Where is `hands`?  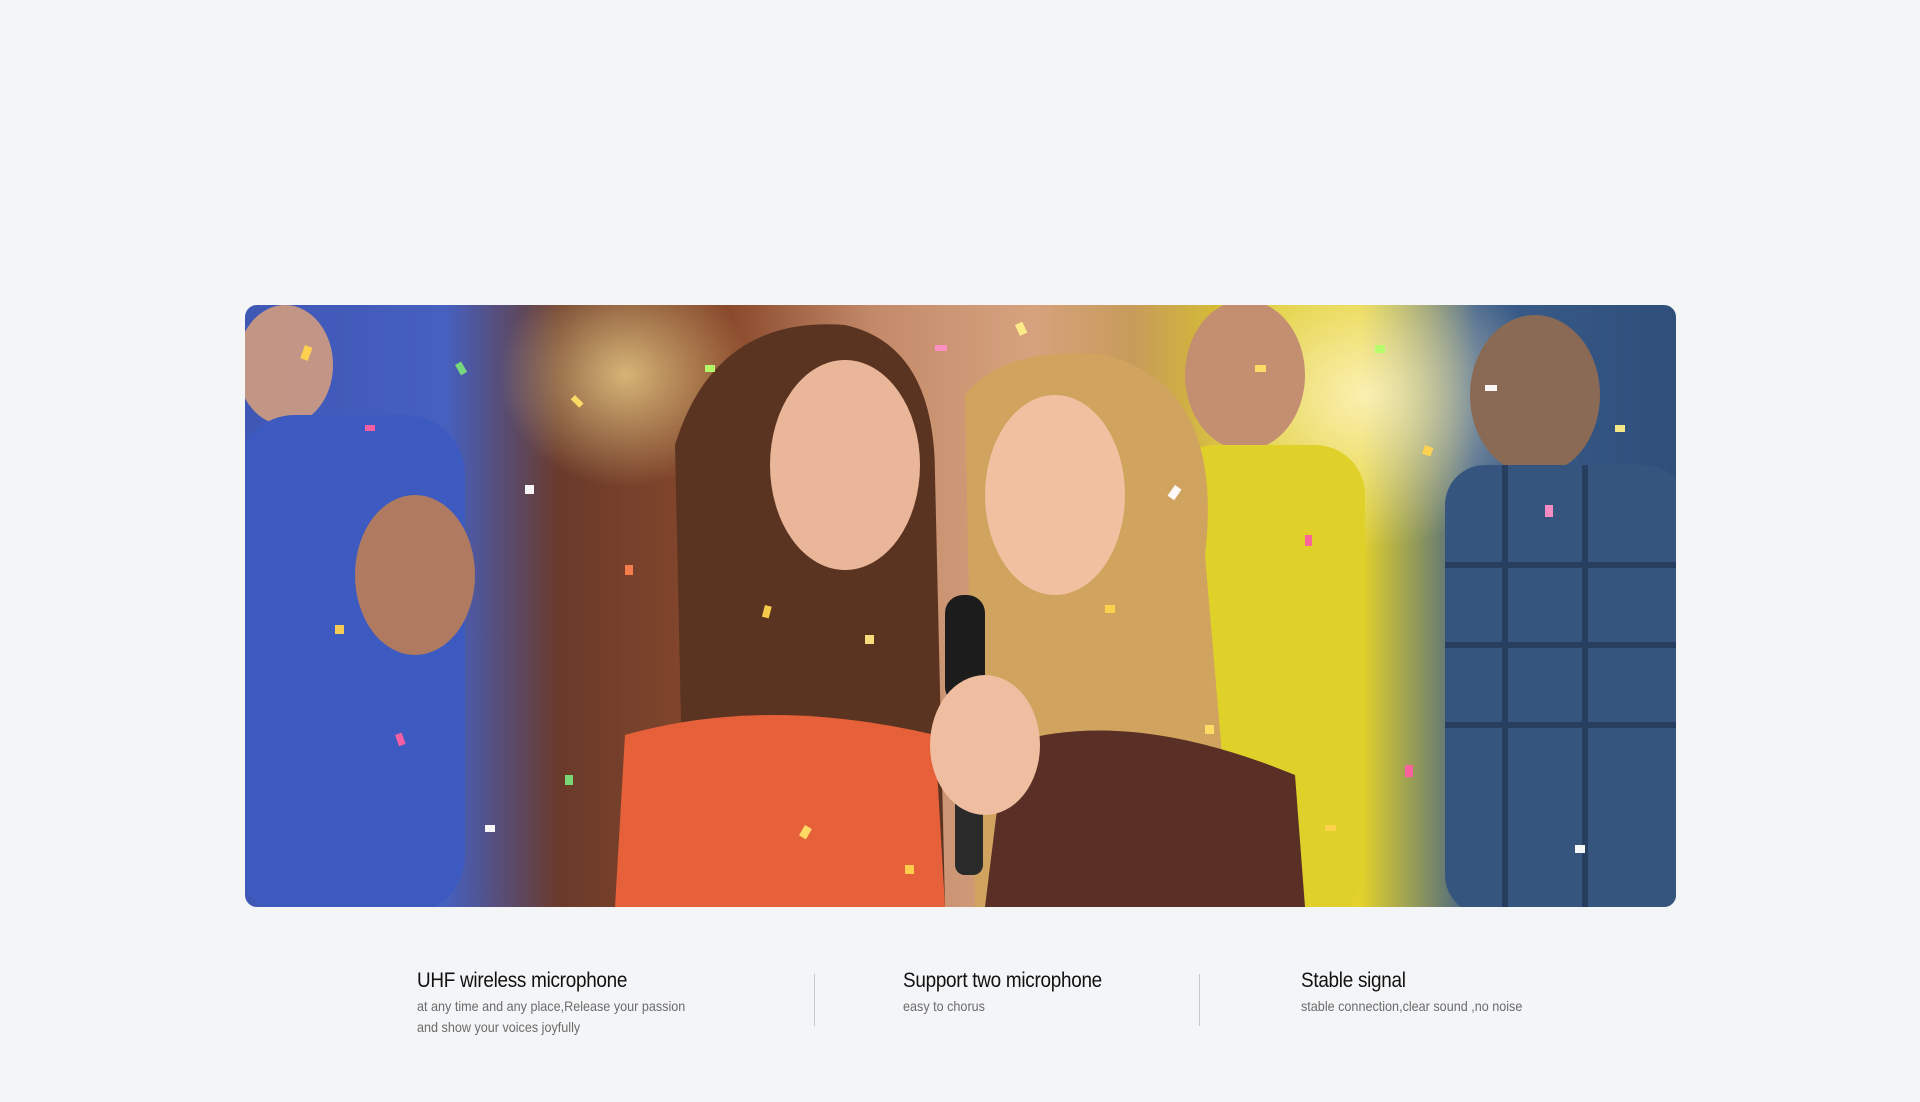
hands is located at coordinates (985, 745).